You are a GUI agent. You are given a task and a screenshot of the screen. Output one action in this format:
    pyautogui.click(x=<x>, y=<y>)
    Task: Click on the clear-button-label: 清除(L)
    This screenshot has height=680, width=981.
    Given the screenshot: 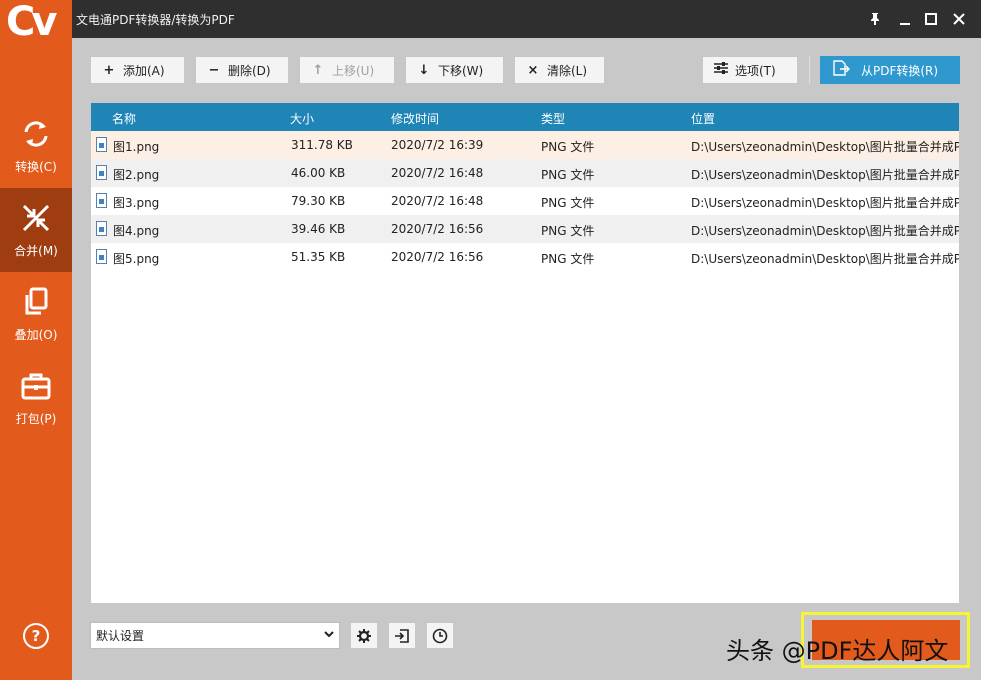 What is the action you would take?
    pyautogui.click(x=567, y=70)
    